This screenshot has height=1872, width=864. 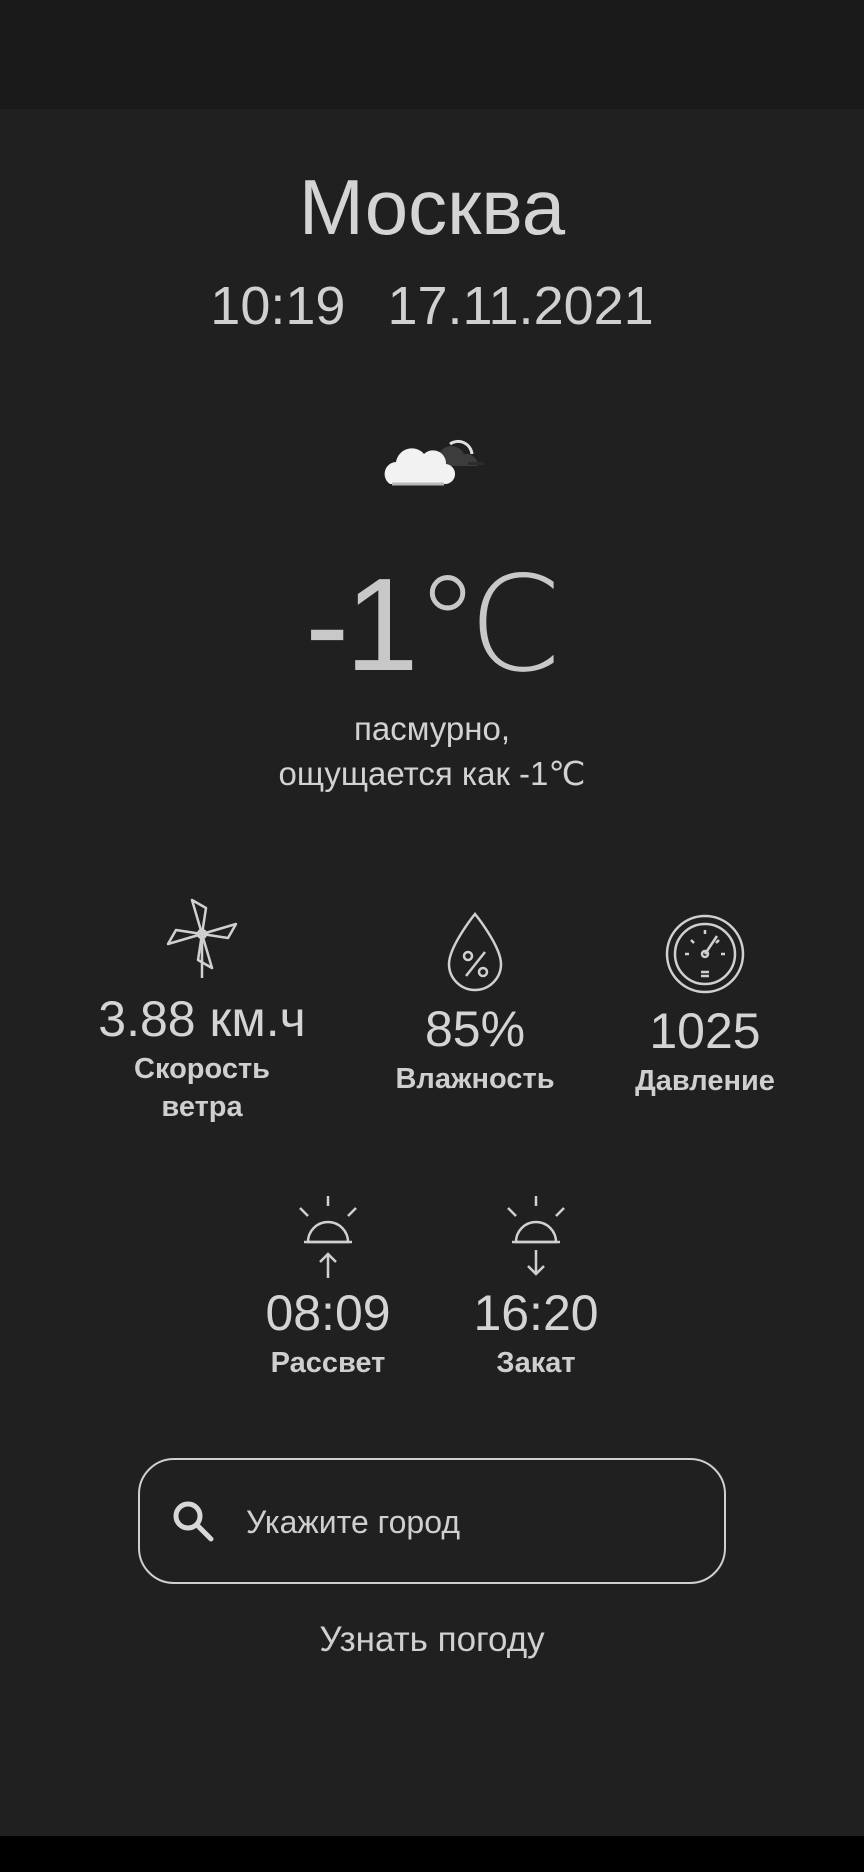 What do you see at coordinates (434, 624) in the screenshot?
I see `temperature: -1℃` at bounding box center [434, 624].